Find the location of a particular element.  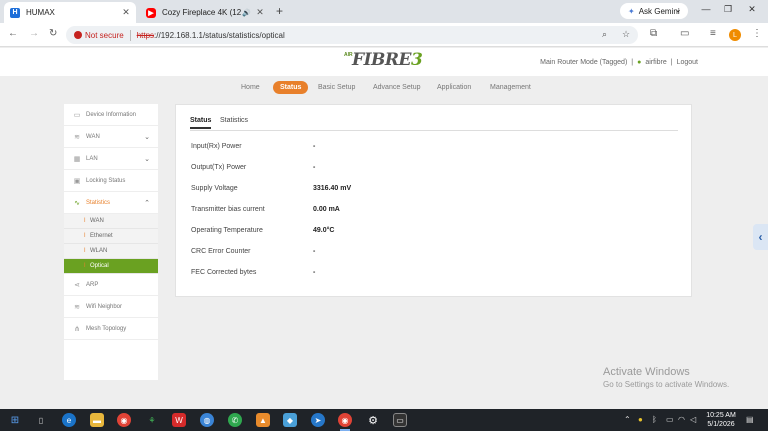

wps-icon: W is located at coordinates (179, 420).